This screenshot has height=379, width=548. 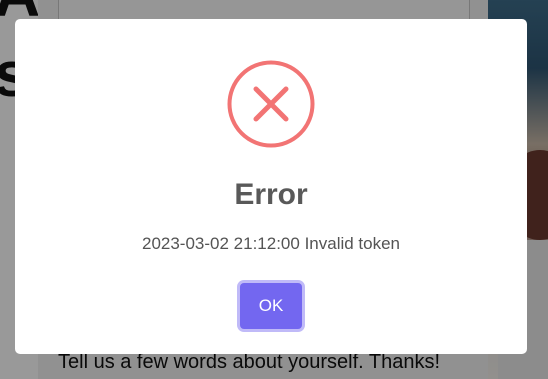 I want to click on error-x-icon, so click(x=271, y=104).